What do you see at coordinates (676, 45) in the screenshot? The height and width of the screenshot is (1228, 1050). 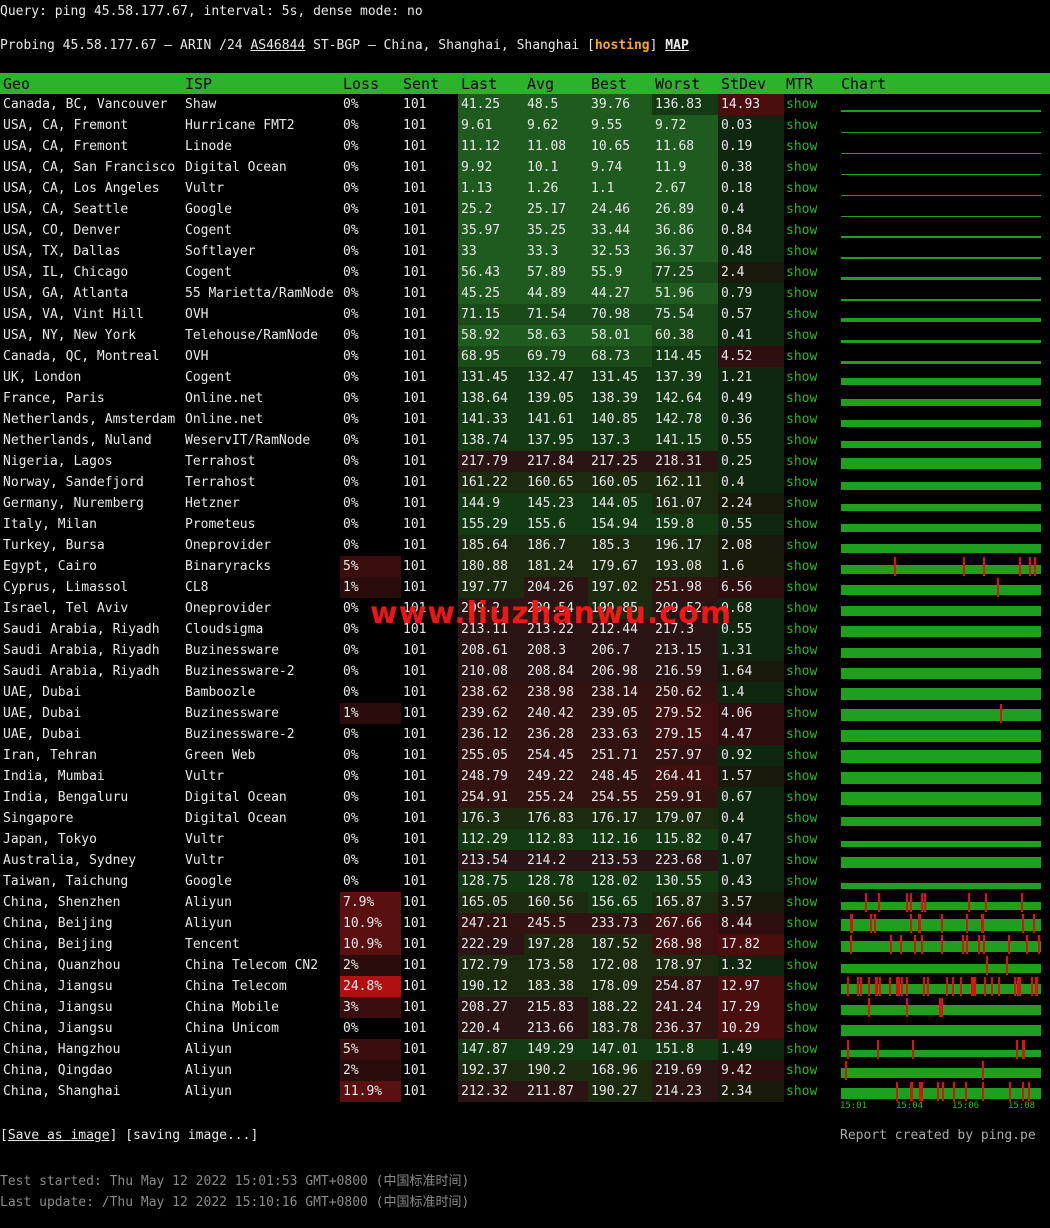 I see `map-link: MAP` at bounding box center [676, 45].